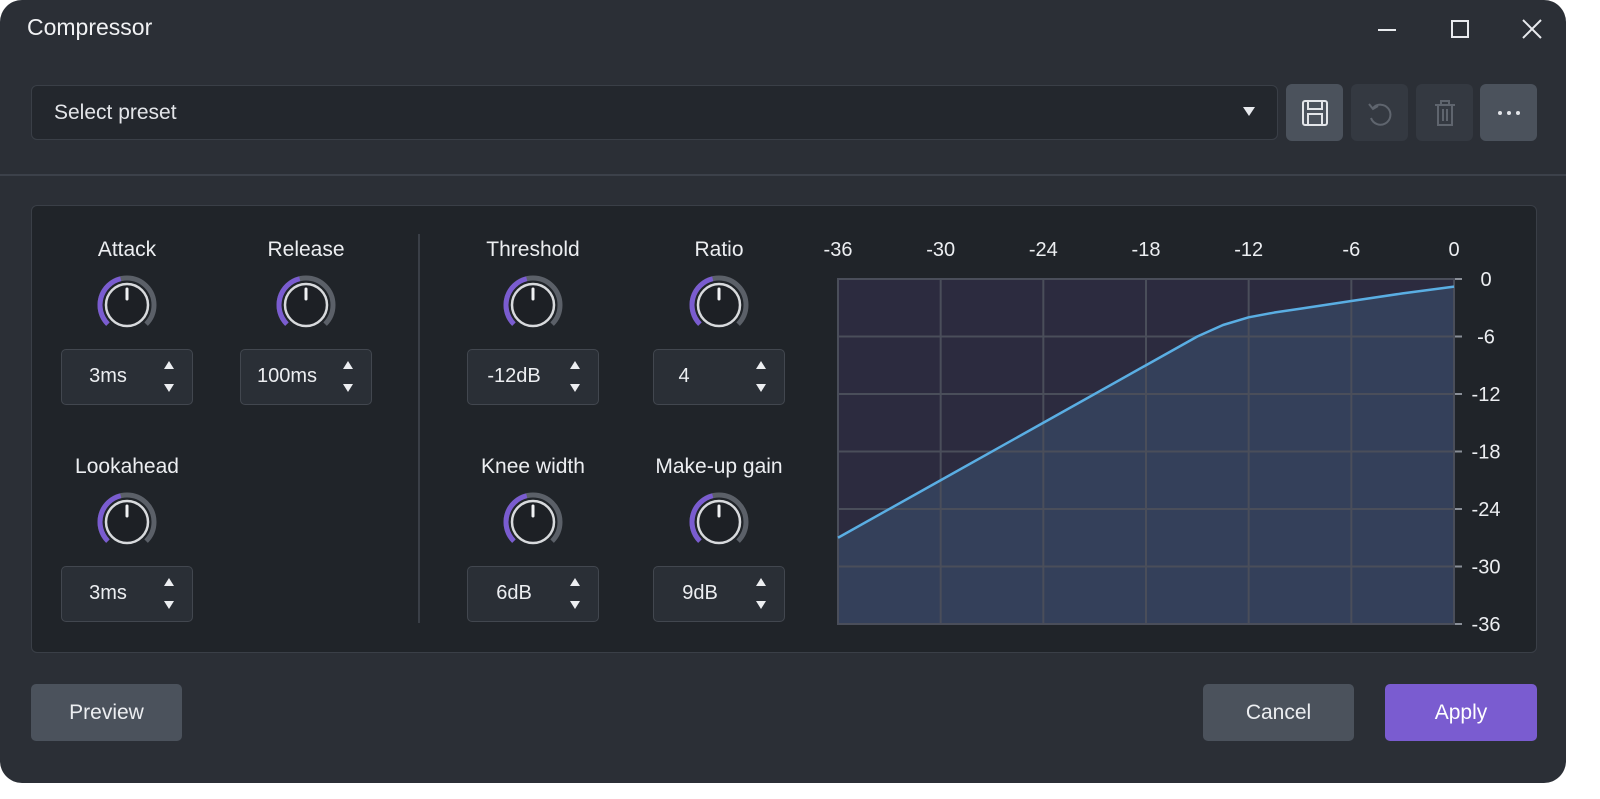 This screenshot has height=799, width=1600. Describe the element at coordinates (106, 712) in the screenshot. I see `preview-button: Preview` at that location.